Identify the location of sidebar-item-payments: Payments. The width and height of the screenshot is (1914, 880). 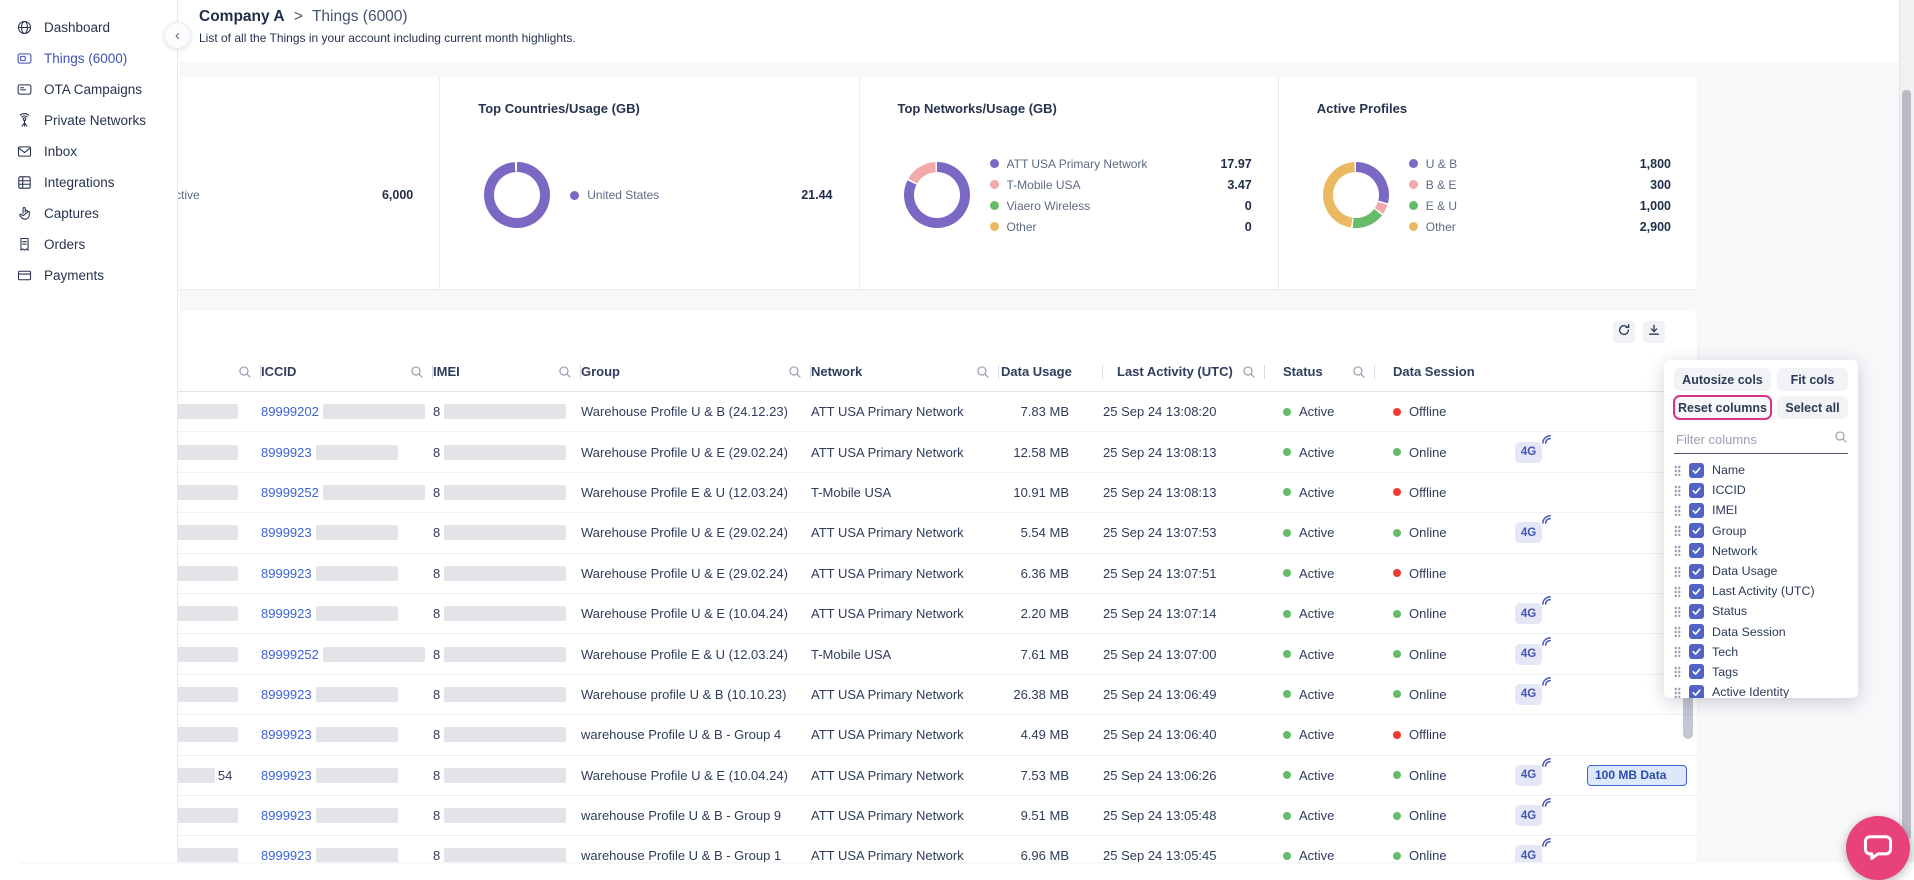
(88, 275).